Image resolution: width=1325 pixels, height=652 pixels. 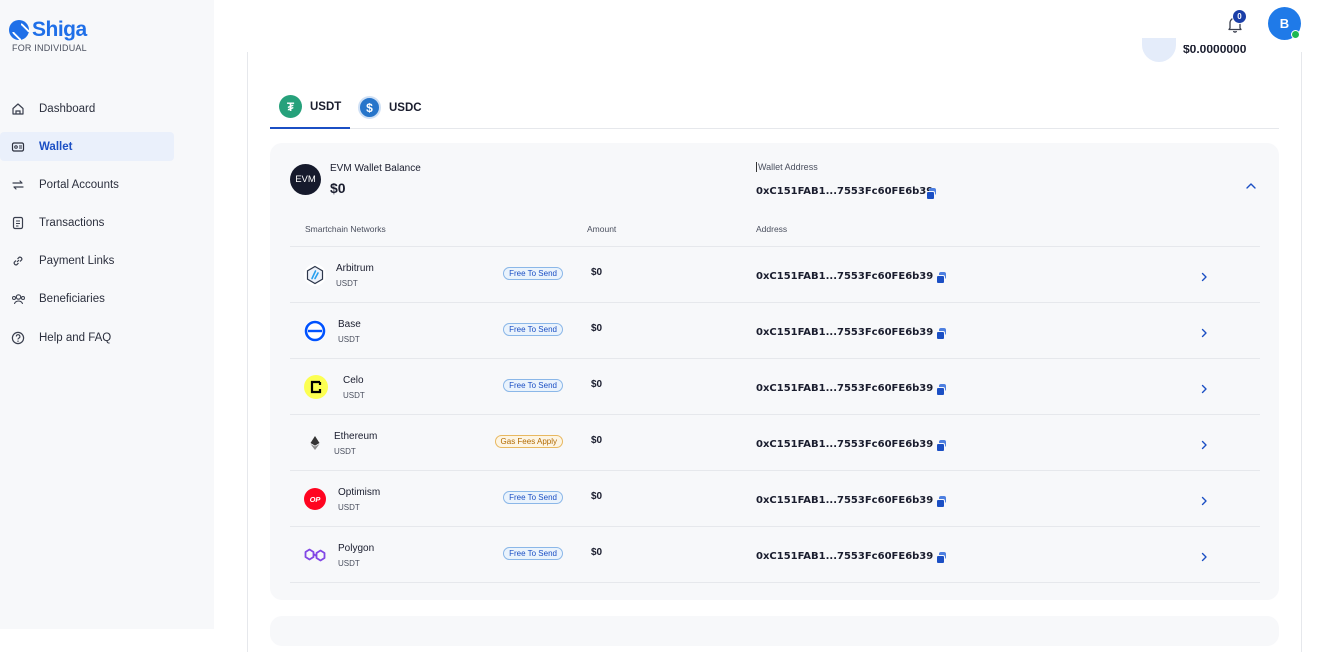 What do you see at coordinates (345, 229) in the screenshot?
I see `column-header-network: Smartchain Networks` at bounding box center [345, 229].